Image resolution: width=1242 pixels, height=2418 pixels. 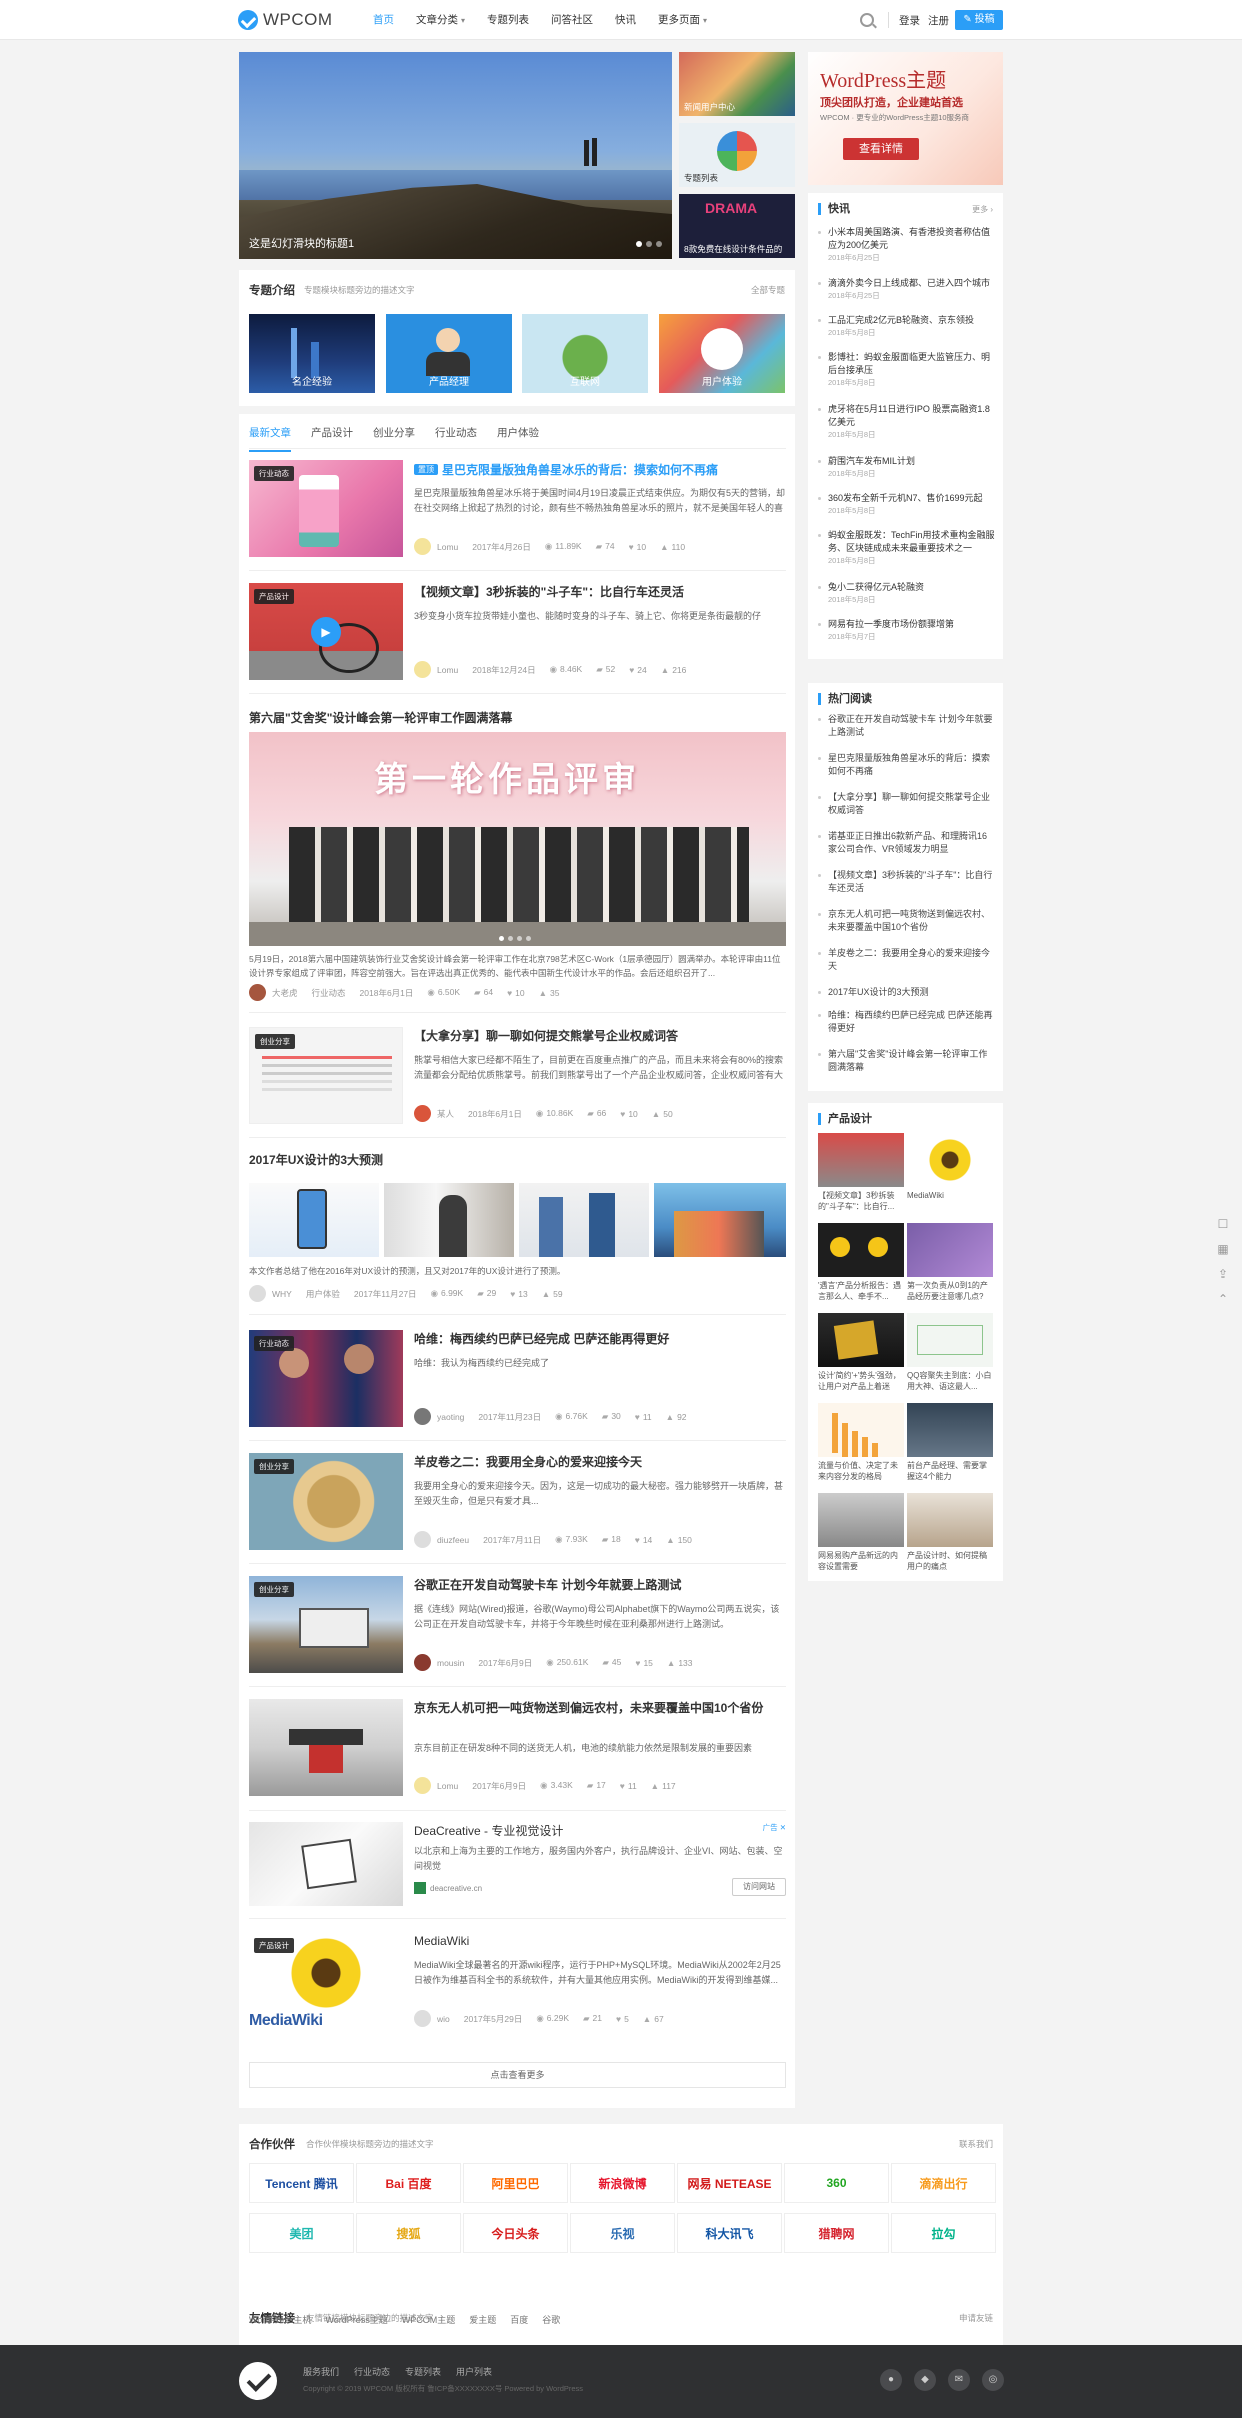 I want to click on list-item: 【大拿分享】聊一聊如何提交熊掌号企业权威词答, so click(x=907, y=804).